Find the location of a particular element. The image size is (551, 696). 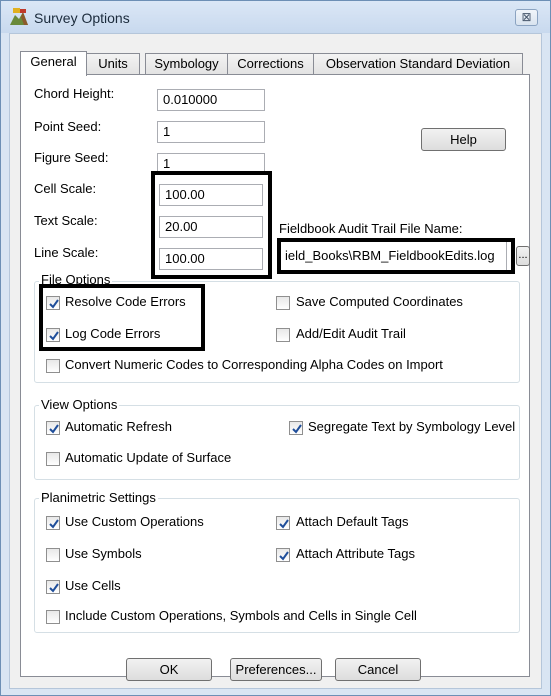

tab-corrections: Corrections is located at coordinates (270, 64).